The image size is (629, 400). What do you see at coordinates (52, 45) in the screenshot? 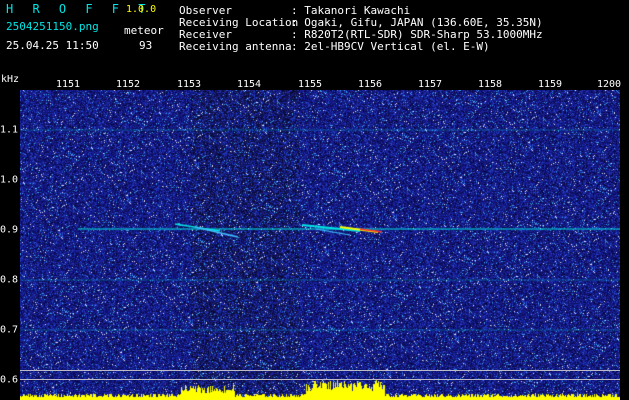
I see `capture-datetime: 25.04.25 11:50` at bounding box center [52, 45].